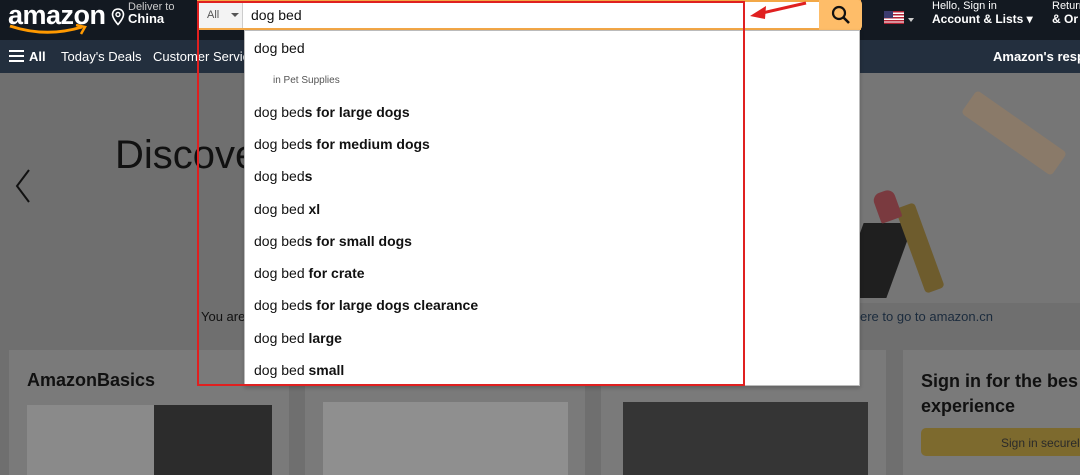 The image size is (1080, 475). I want to click on search-button, so click(840, 15).